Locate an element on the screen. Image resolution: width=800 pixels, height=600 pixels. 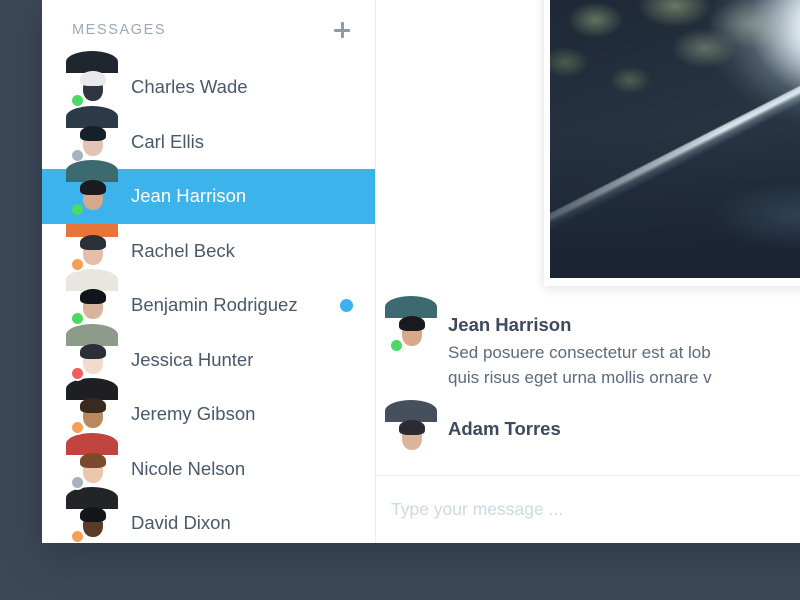
message-text-line: Sed posuere consectetur est at lob is located at coordinates (579, 352).